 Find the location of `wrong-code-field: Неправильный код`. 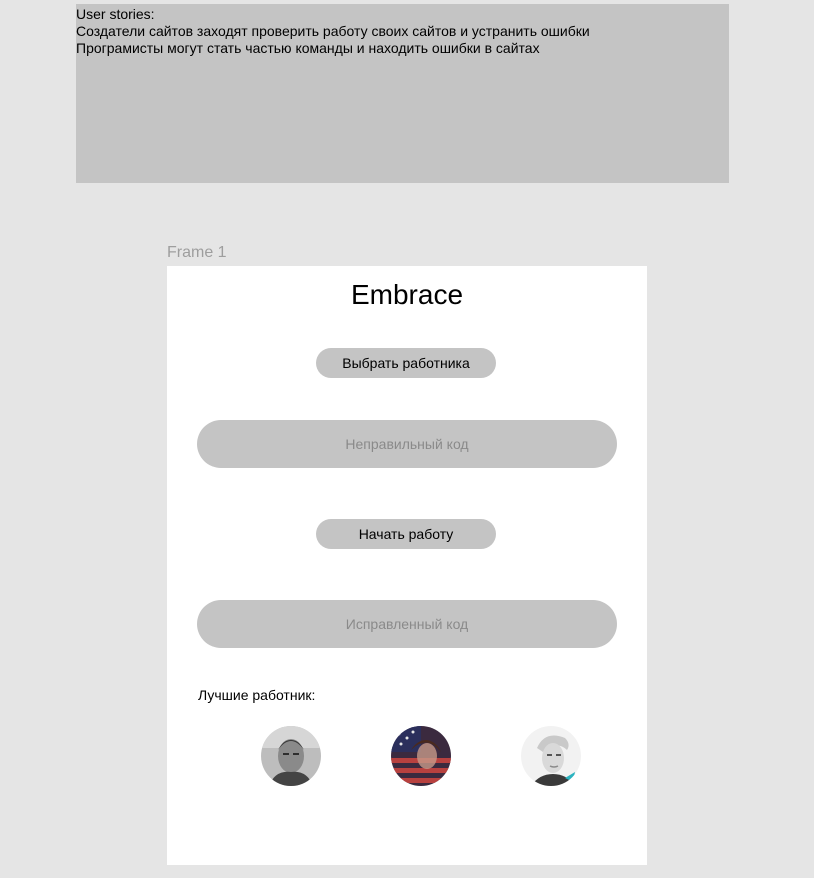

wrong-code-field: Неправильный код is located at coordinates (407, 444).